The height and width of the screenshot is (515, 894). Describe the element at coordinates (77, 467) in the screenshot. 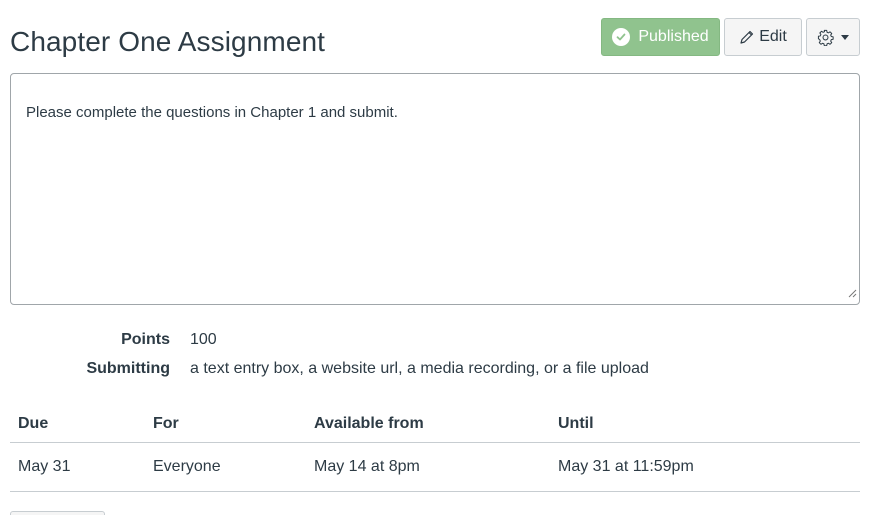

I see `due-date-cell: May 31` at that location.